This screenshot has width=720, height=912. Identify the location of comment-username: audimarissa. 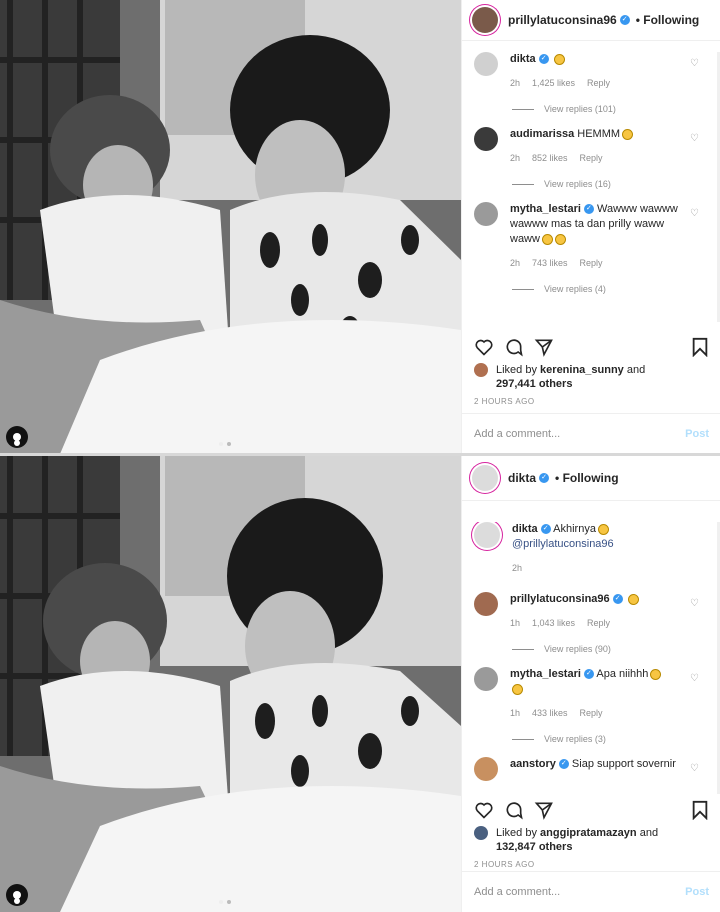
(542, 134).